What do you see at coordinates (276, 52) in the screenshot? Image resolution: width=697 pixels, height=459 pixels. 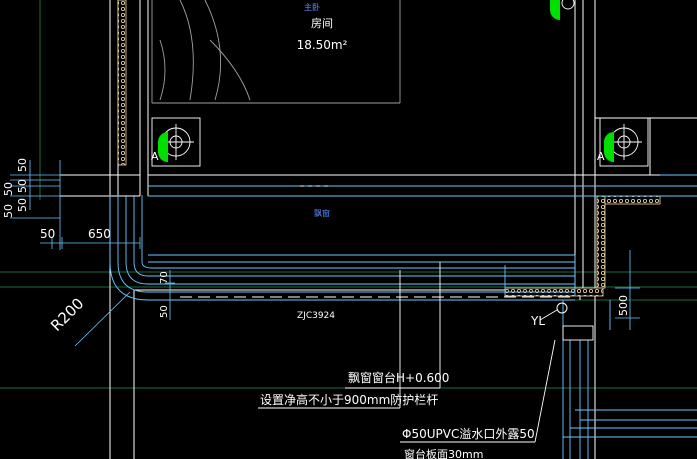 I see `bed-furniture` at bounding box center [276, 52].